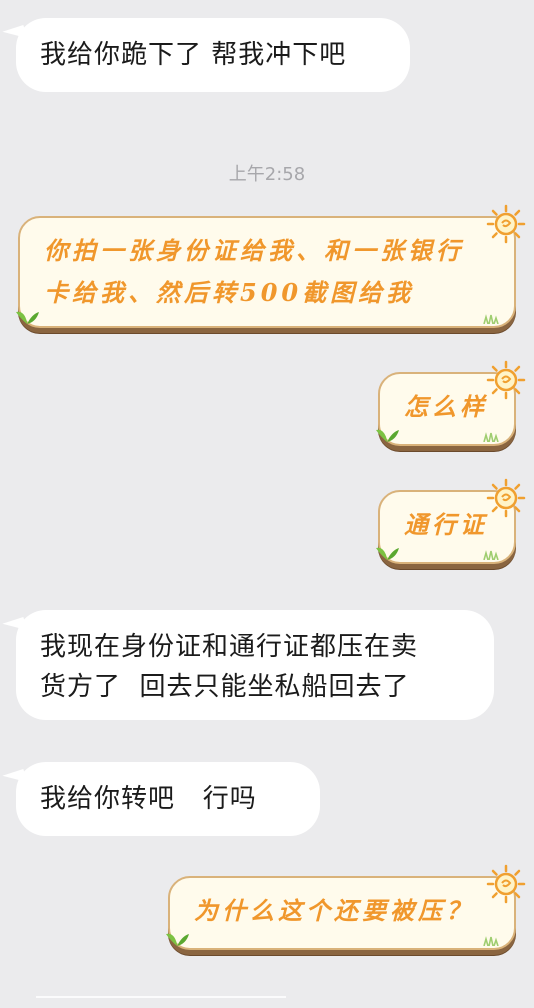 The width and height of the screenshot is (534, 1008). Describe the element at coordinates (334, 910) in the screenshot. I see `message-text: 为什么这个还要被压？` at that location.